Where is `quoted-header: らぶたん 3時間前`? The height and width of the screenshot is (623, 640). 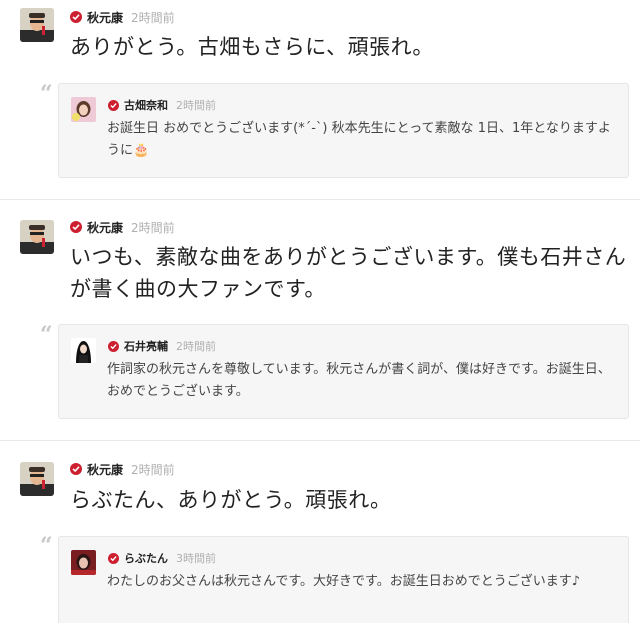 quoted-header: らぶたん 3時間前 is located at coordinates (162, 558).